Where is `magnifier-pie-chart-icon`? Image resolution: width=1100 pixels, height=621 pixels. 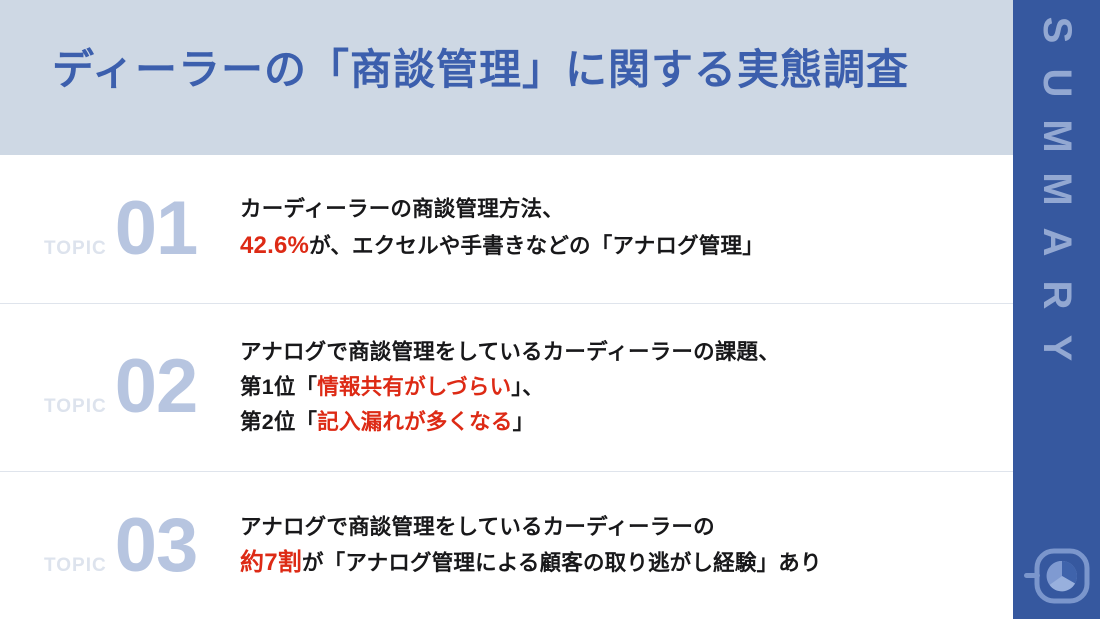 magnifier-pie-chart-icon is located at coordinates (1056, 576).